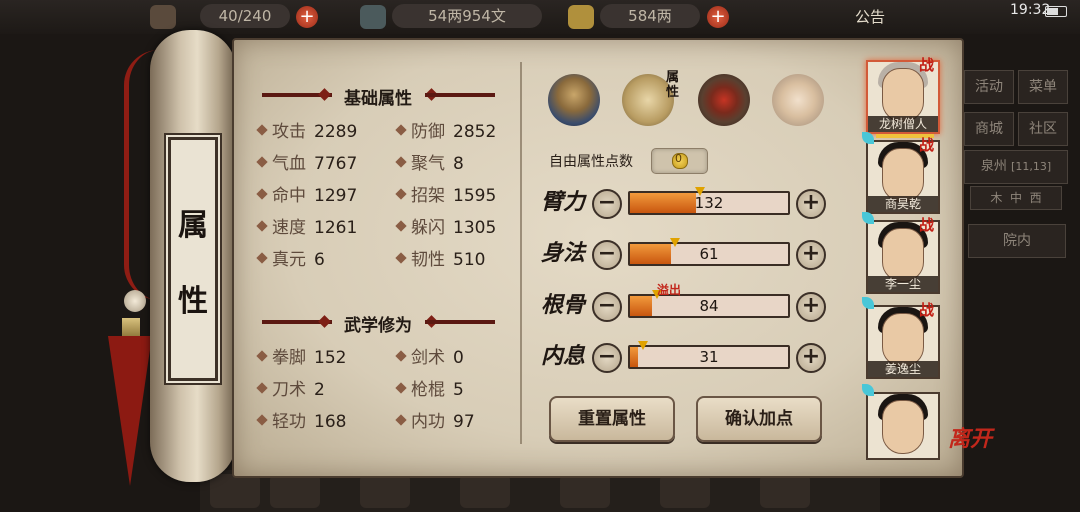 The image size is (1080, 512). I want to click on leave-button: 离开, so click(970, 439).